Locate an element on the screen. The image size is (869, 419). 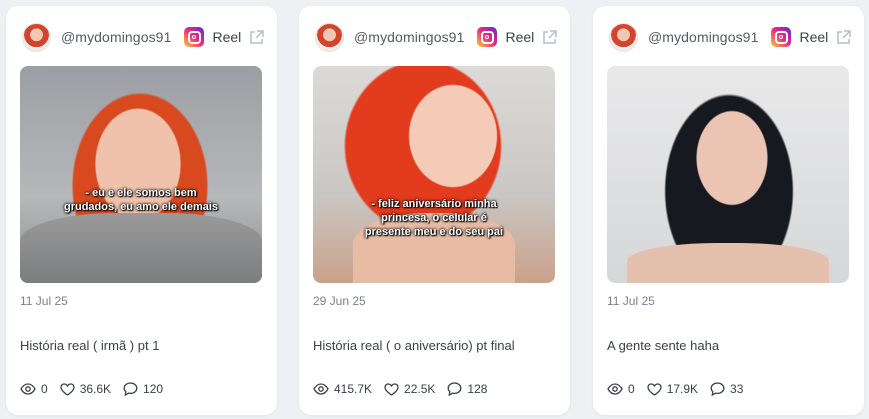
post-title: A gente sente haha is located at coordinates (663, 345).